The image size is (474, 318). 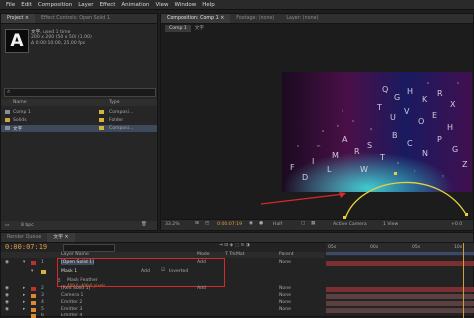 I want to click on layer-number: 4, so click(x=42, y=302).